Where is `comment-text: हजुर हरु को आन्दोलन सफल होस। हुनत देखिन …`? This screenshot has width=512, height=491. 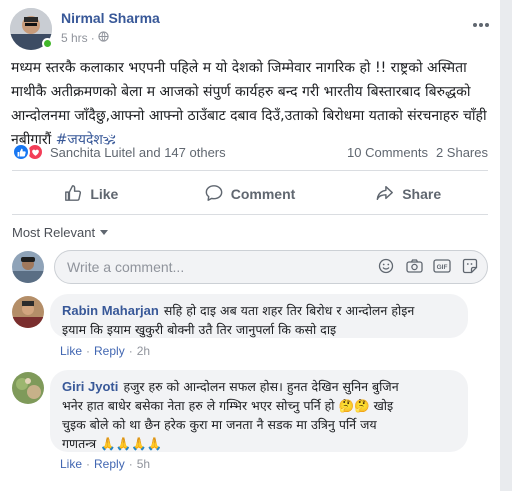
comment-text: हजुर हरु को आन्दोलन सफल होस। हुनत देखिन … is located at coordinates (261, 386).